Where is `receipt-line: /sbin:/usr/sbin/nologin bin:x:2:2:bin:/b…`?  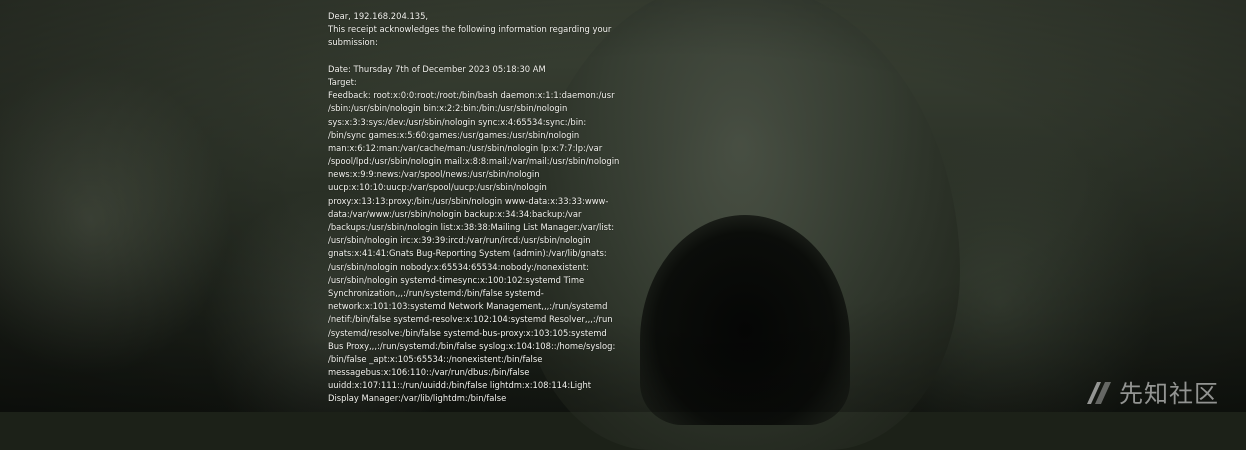
receipt-line: /sbin:/usr/sbin/nologin bin:x:2:2:bin:/b… is located at coordinates (448, 108).